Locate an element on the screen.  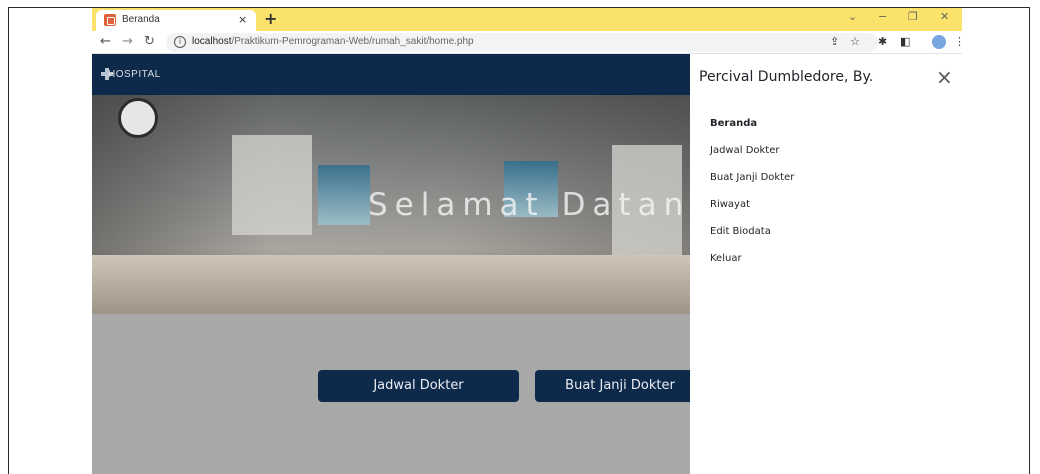
back-icon: ← is located at coordinates (105, 41).